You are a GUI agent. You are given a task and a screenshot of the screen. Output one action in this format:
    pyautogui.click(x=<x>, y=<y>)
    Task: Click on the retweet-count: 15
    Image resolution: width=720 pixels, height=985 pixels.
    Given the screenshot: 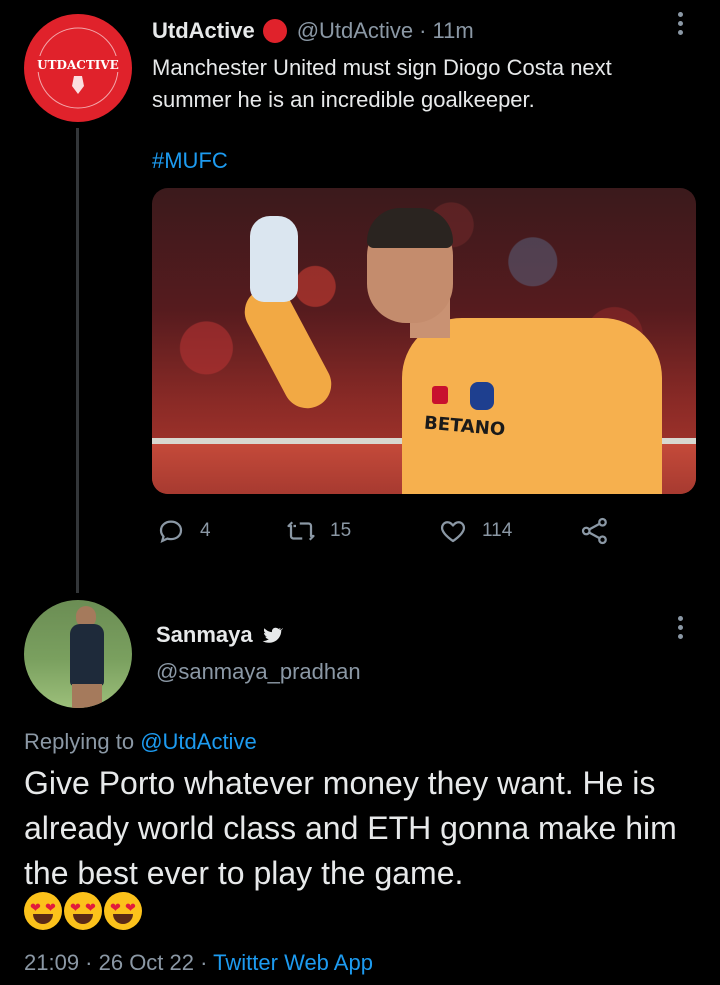 What is the action you would take?
    pyautogui.click(x=341, y=530)
    